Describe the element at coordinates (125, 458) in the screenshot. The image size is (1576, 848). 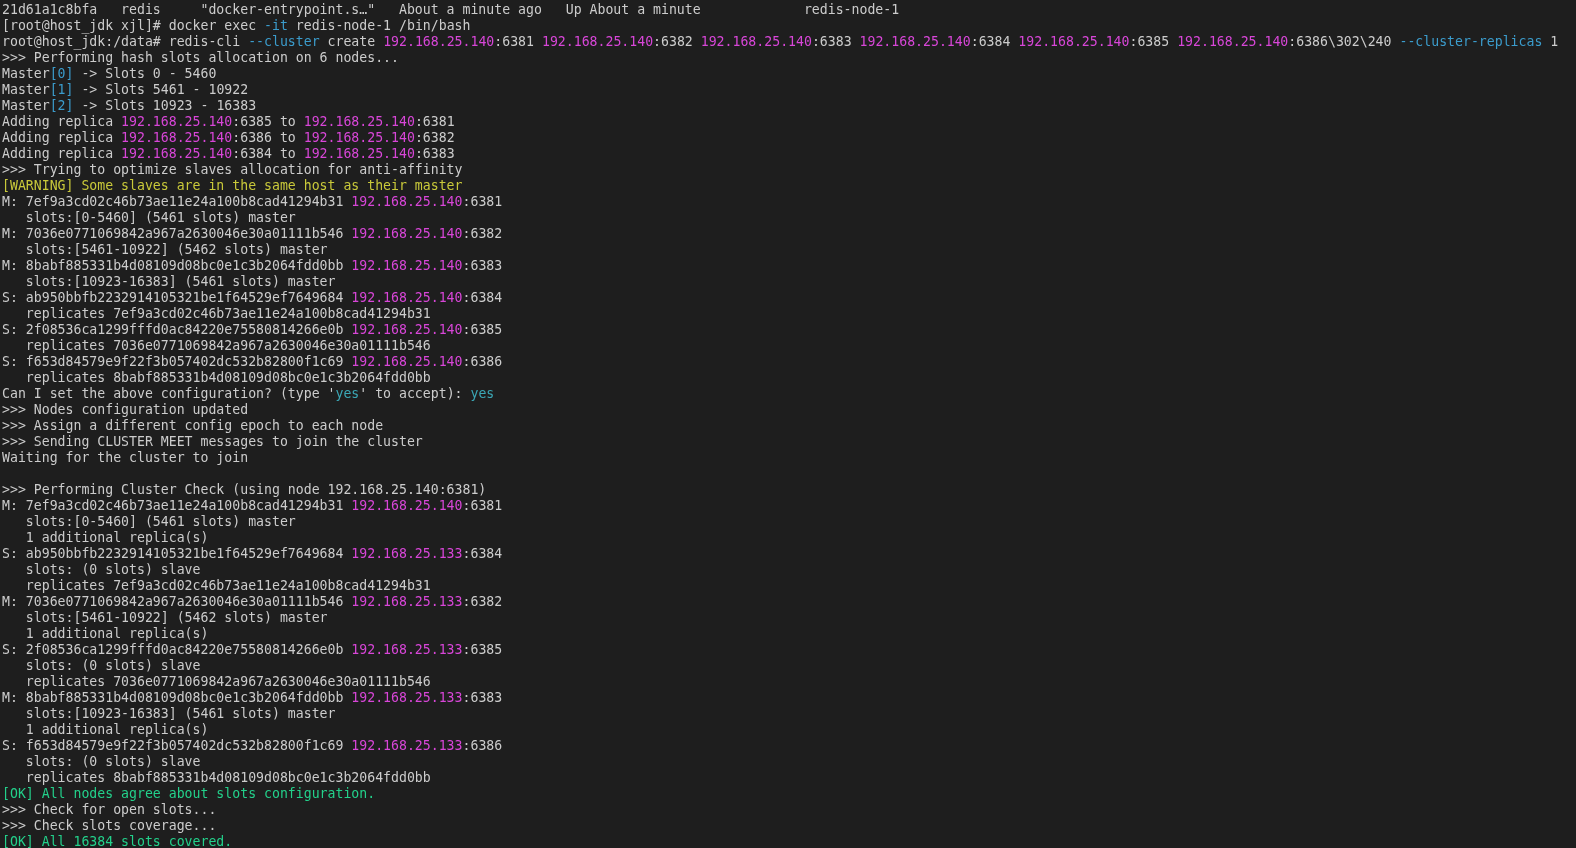
I see `terminal-text: Waiting for the cluster to join` at that location.